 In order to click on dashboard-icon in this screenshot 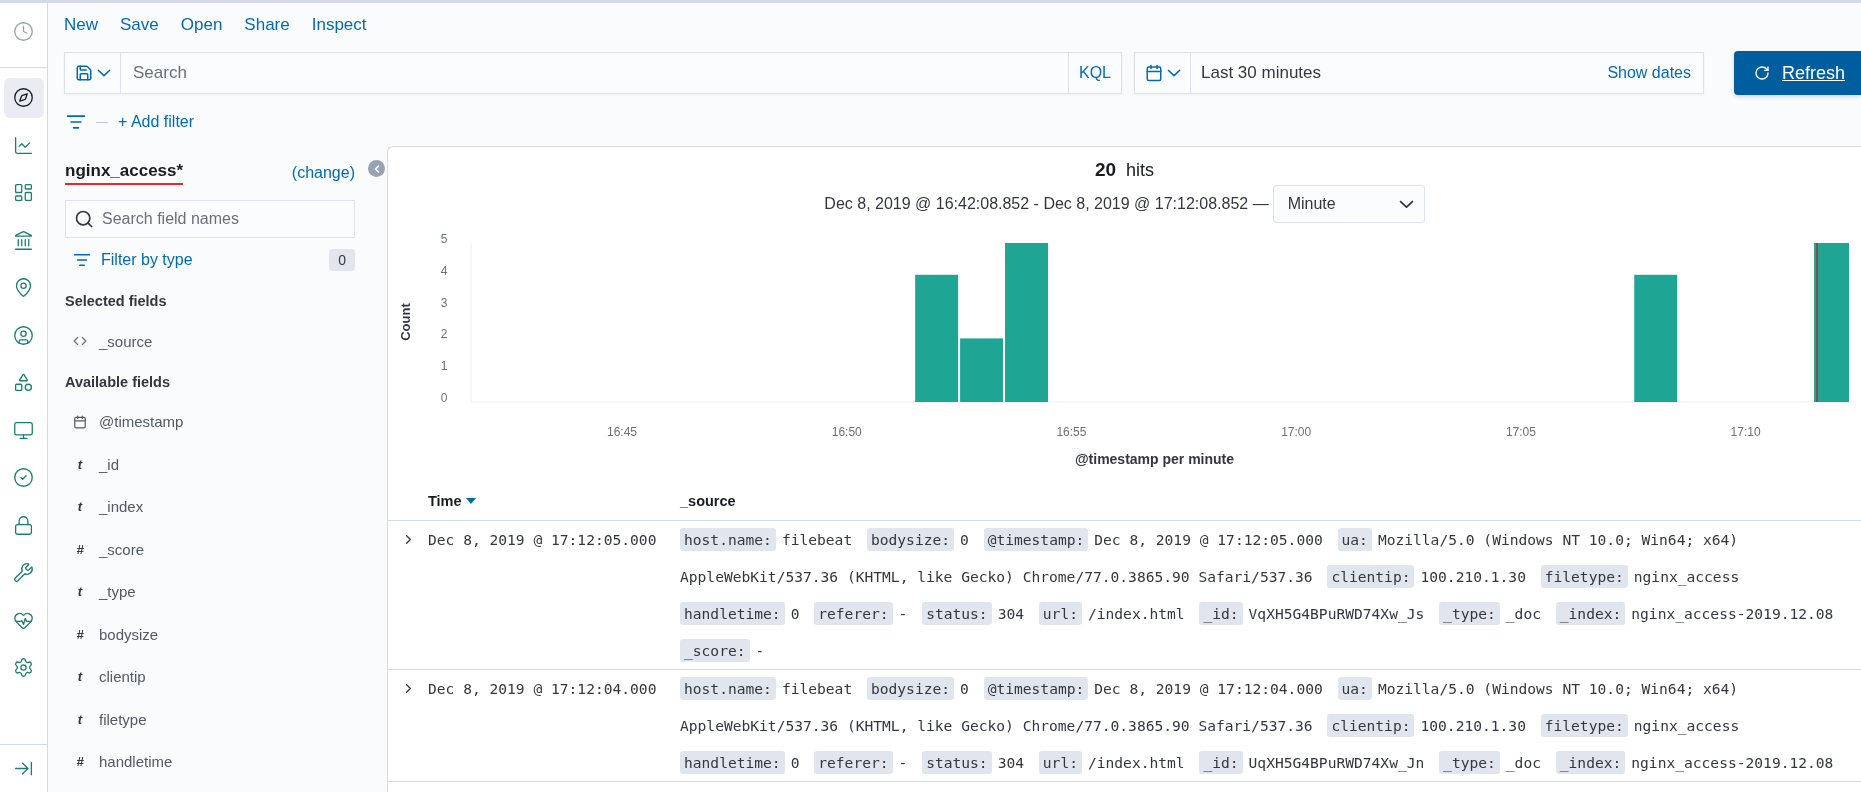, I will do `click(23, 193)`.